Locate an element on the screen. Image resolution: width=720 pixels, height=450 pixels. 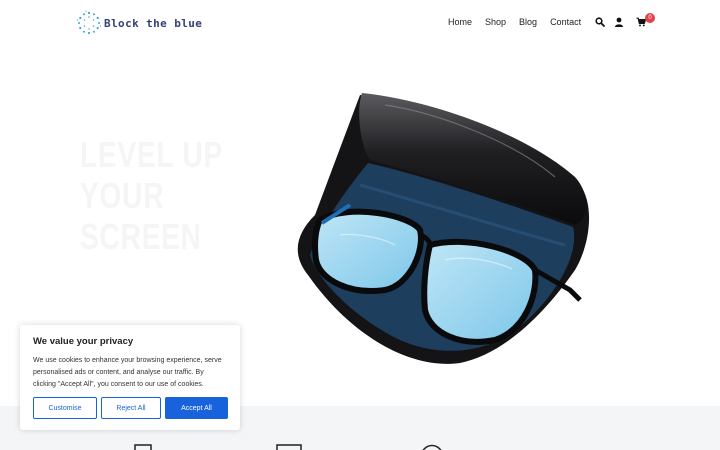
cart-count-badge: 0 is located at coordinates (650, 18).